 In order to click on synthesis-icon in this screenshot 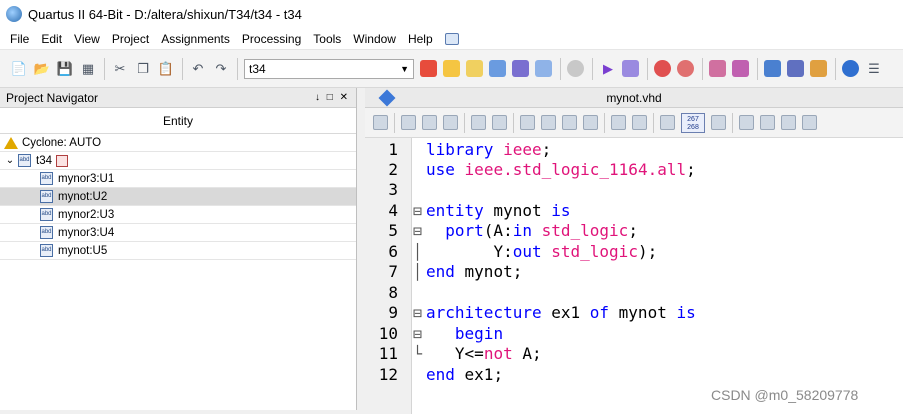, I will do `click(520, 68)`.